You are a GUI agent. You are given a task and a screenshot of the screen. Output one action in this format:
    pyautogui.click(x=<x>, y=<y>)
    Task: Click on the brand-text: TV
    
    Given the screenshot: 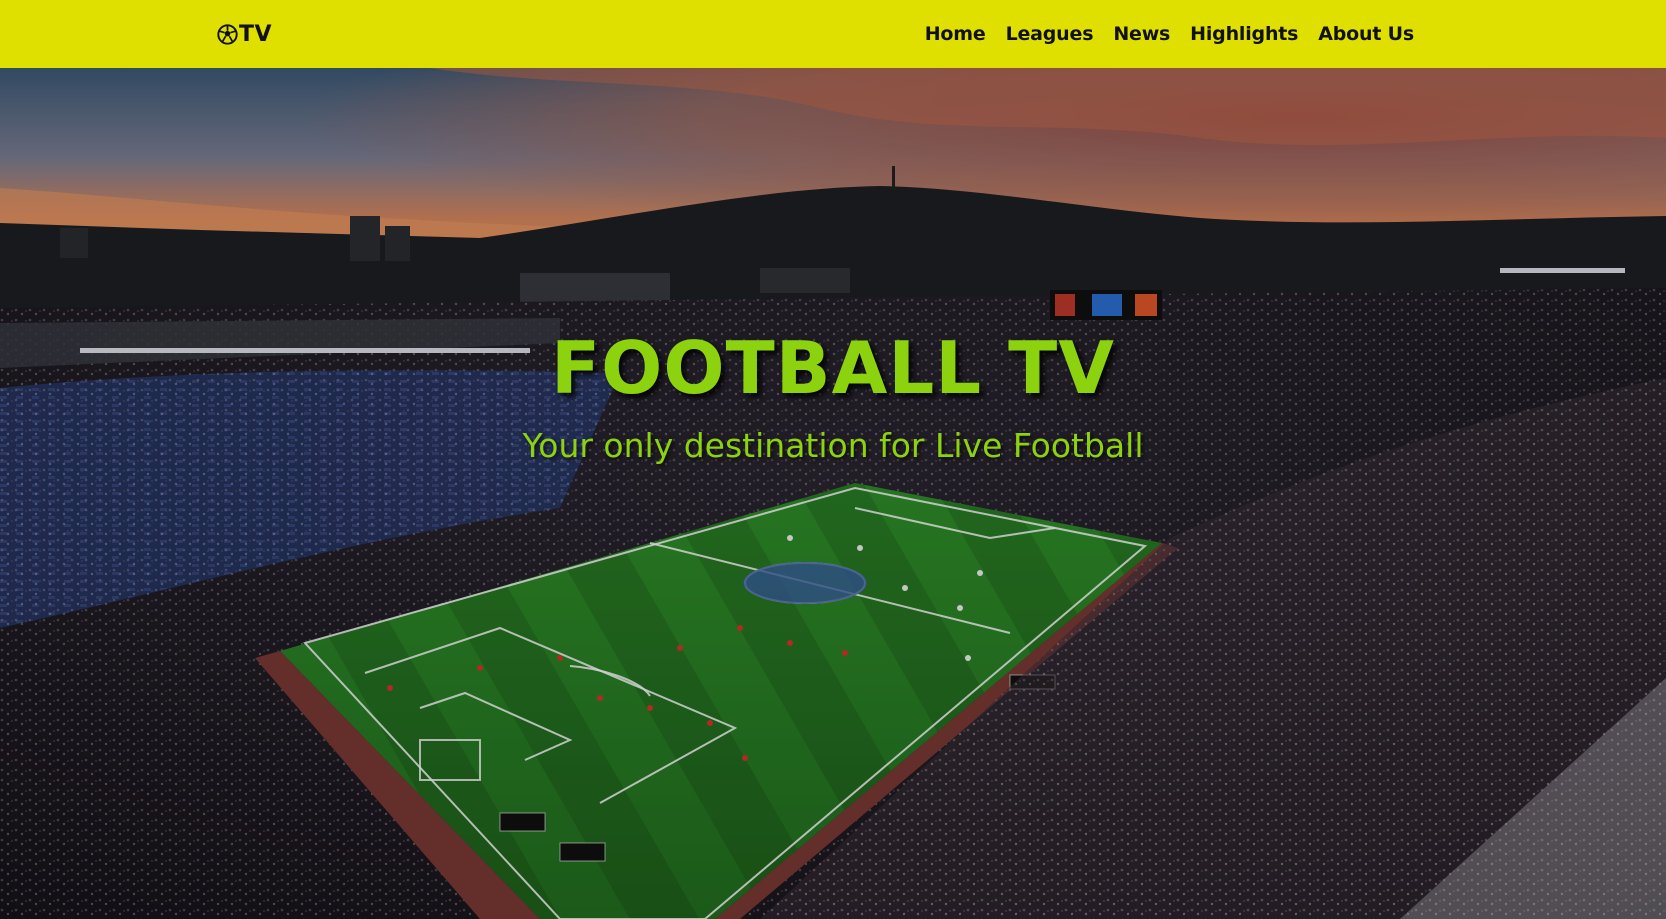 What is the action you would take?
    pyautogui.click(x=256, y=34)
    